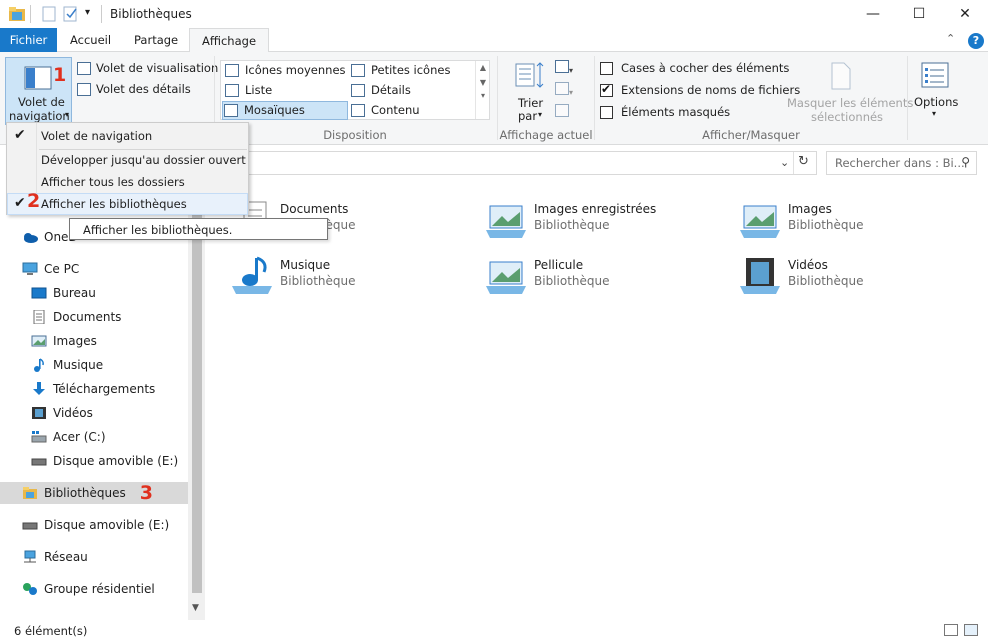 The width and height of the screenshot is (988, 641). What do you see at coordinates (38, 78) in the screenshot?
I see `navigation-pane-icon` at bounding box center [38, 78].